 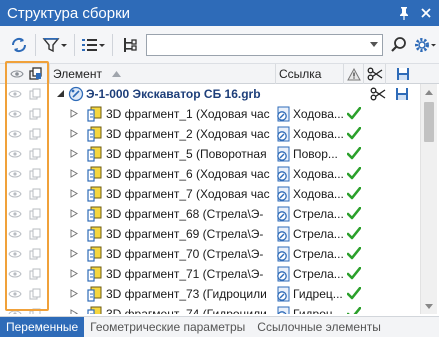 I want to click on tab-geometric-parameters: Геометрические параметры, so click(x=167, y=327).